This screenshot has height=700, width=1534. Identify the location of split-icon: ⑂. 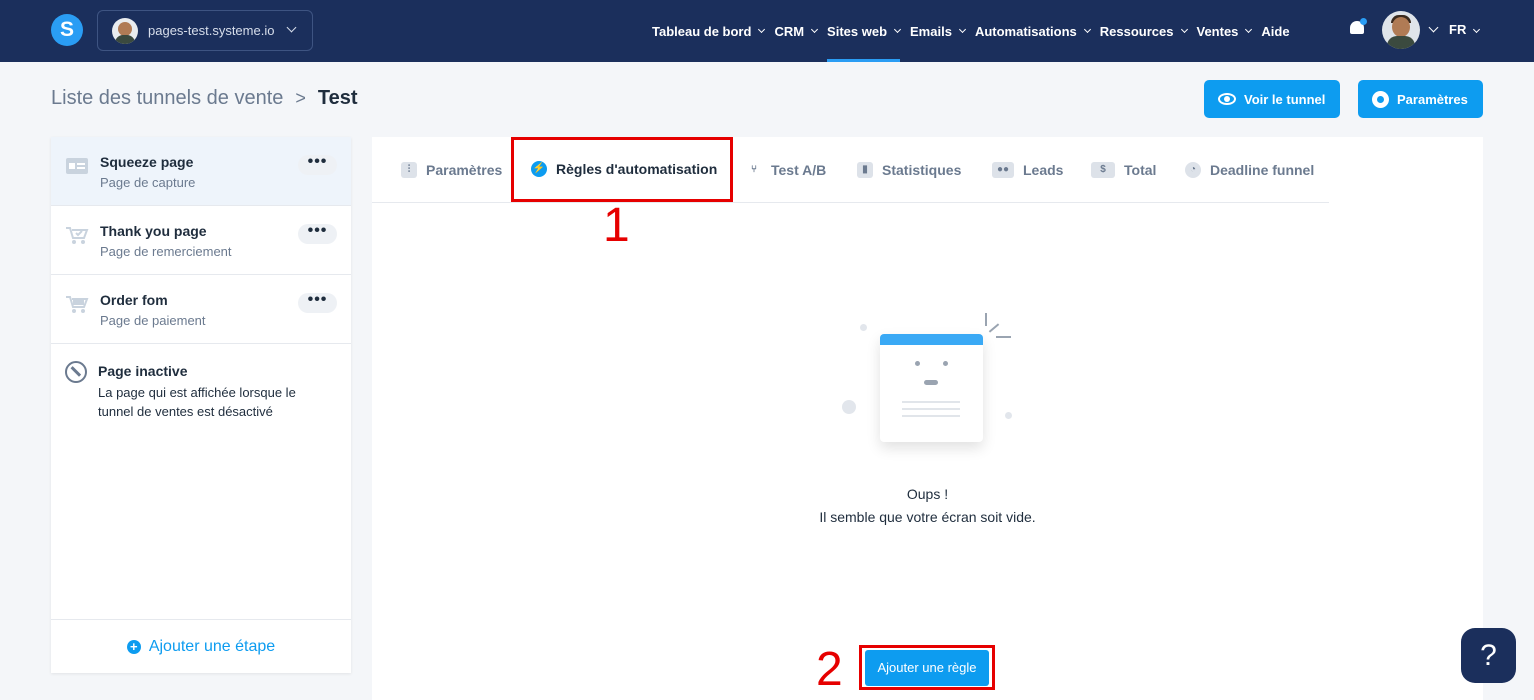
(754, 169).